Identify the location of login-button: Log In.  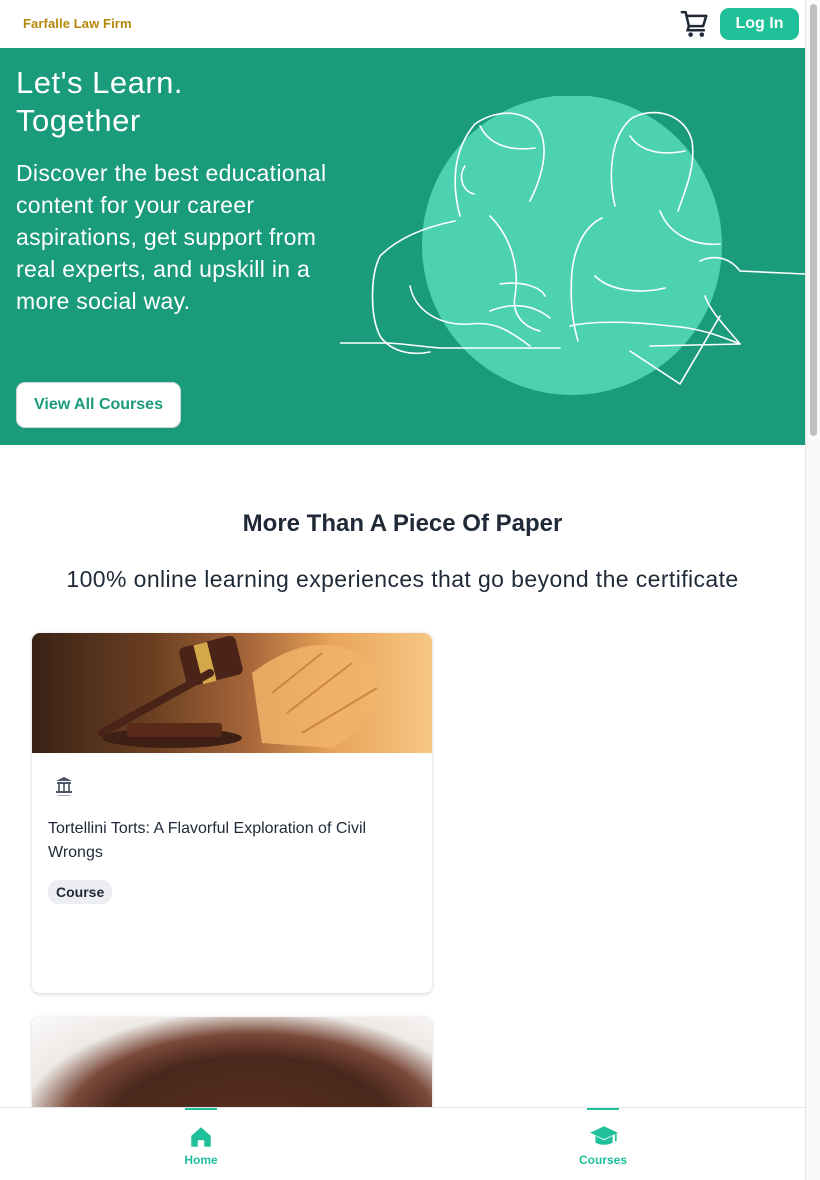
(759, 24).